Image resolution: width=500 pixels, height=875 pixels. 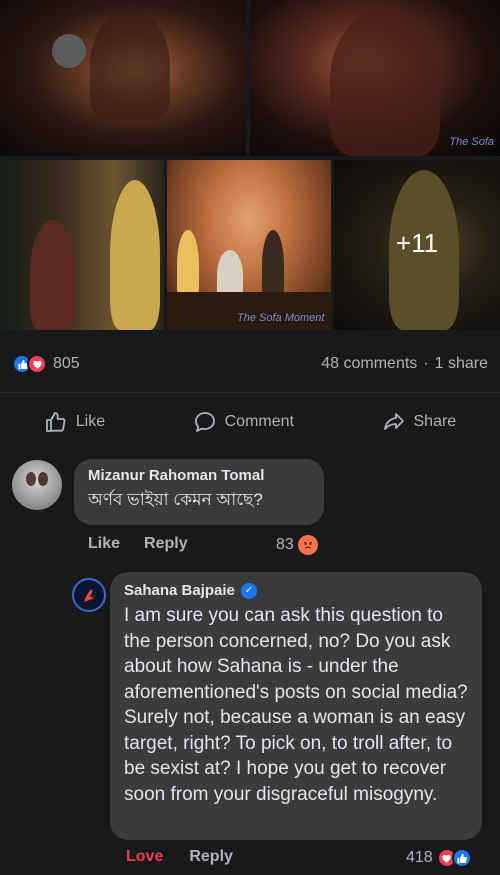 What do you see at coordinates (307, 545) in the screenshot?
I see `angry-icon` at bounding box center [307, 545].